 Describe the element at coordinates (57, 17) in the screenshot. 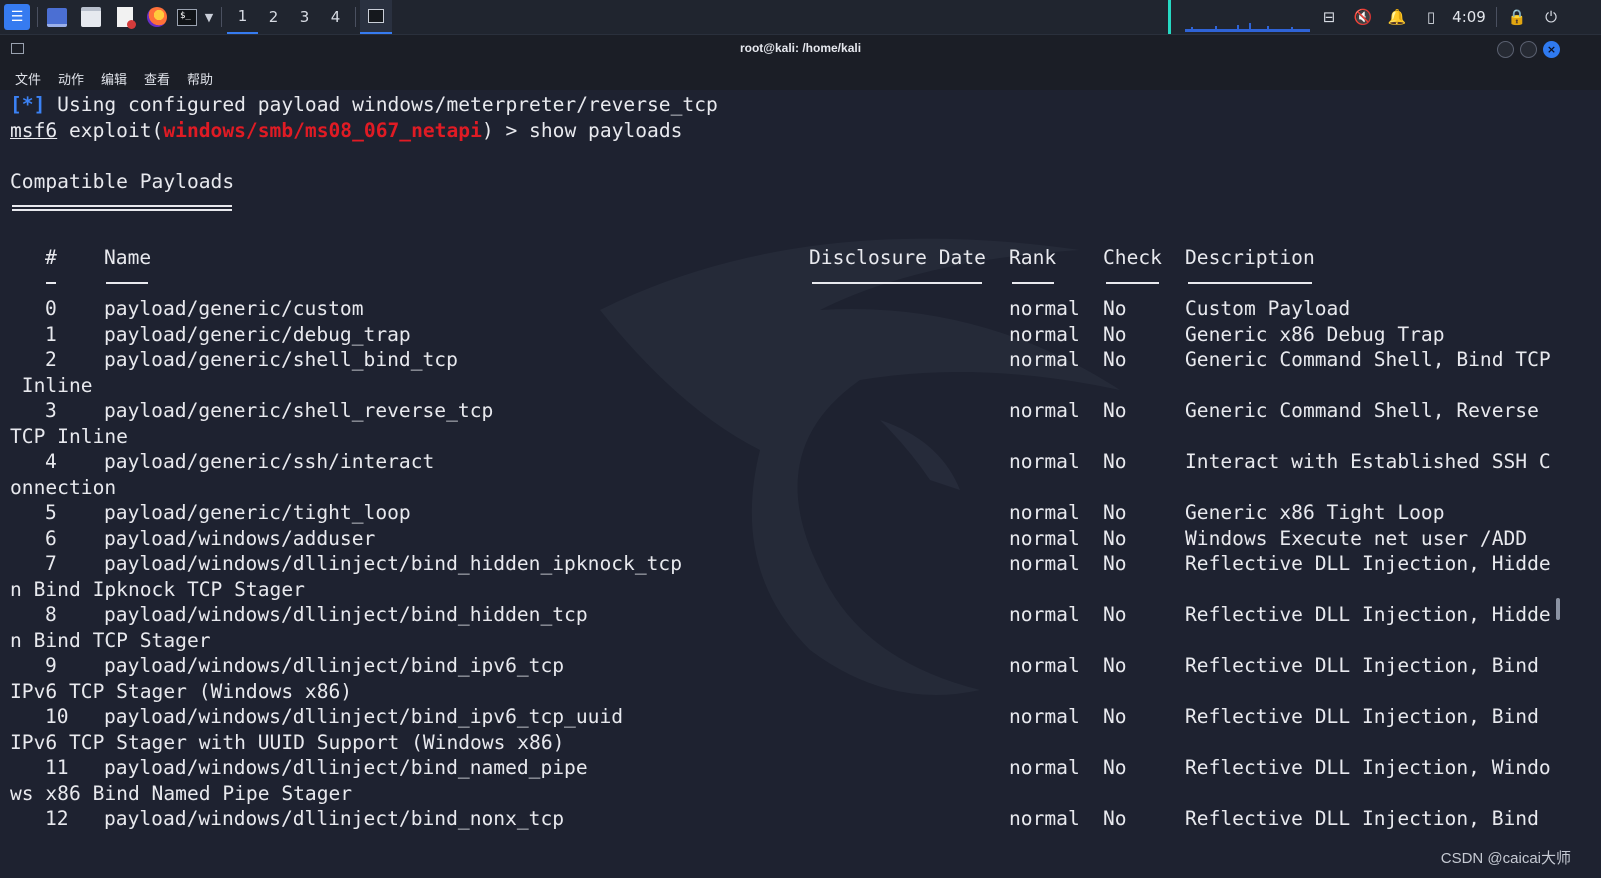

I see `desktop-icon` at that location.